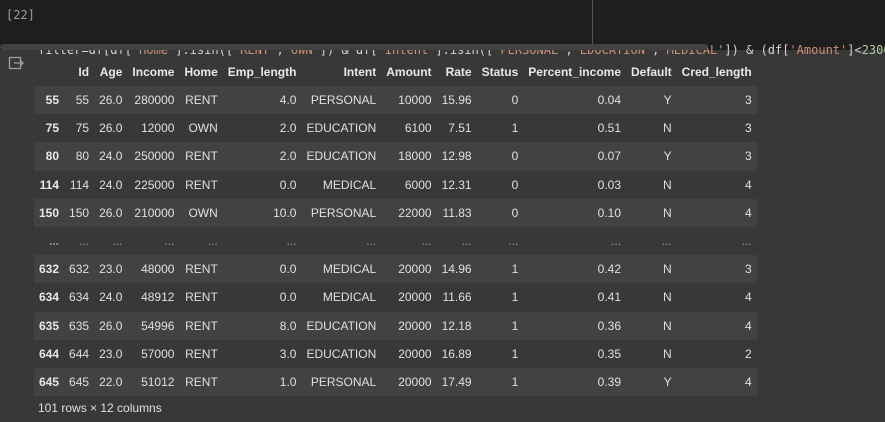 The height and width of the screenshot is (422, 885). What do you see at coordinates (609, 100) in the screenshot?
I see `table-cell: 0.04` at bounding box center [609, 100].